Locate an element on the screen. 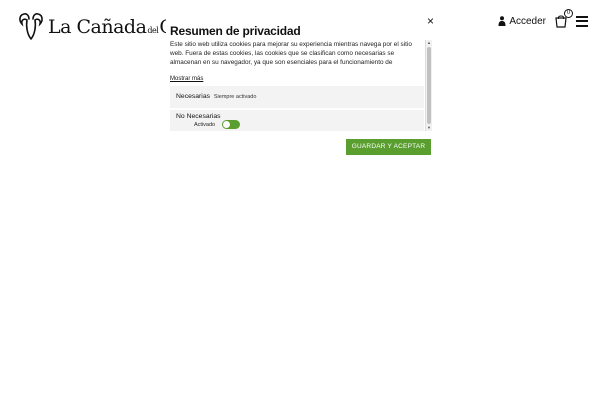 The image size is (600, 400). login-link: Acceder is located at coordinates (522, 21).